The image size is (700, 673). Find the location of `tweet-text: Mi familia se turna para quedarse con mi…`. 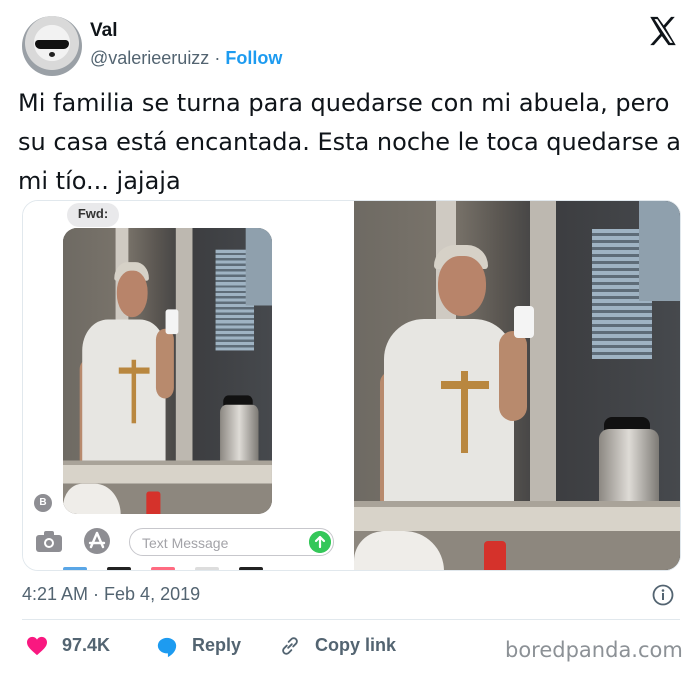

tweet-text: Mi familia se turna para quedarse con mi… is located at coordinates (349, 142).